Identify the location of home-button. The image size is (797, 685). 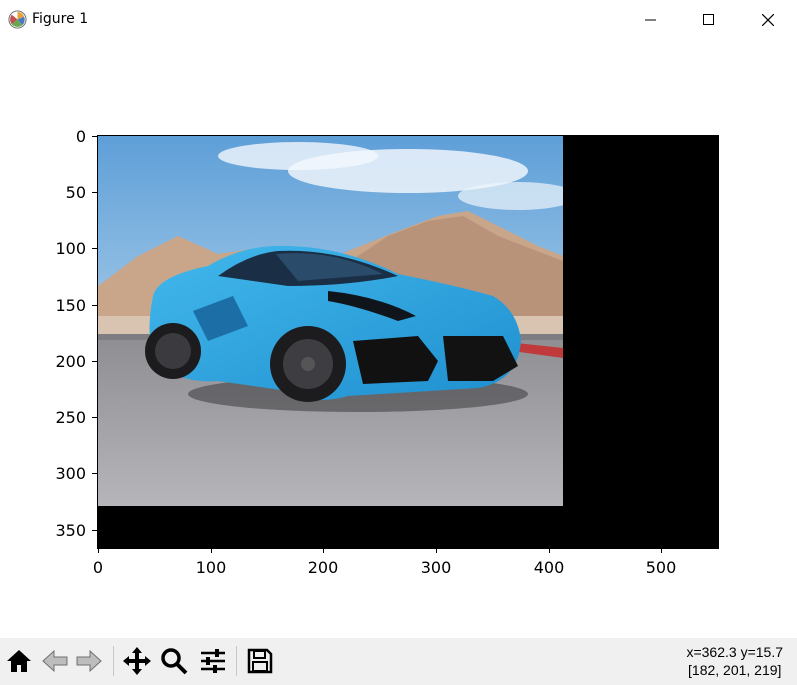
(19, 661).